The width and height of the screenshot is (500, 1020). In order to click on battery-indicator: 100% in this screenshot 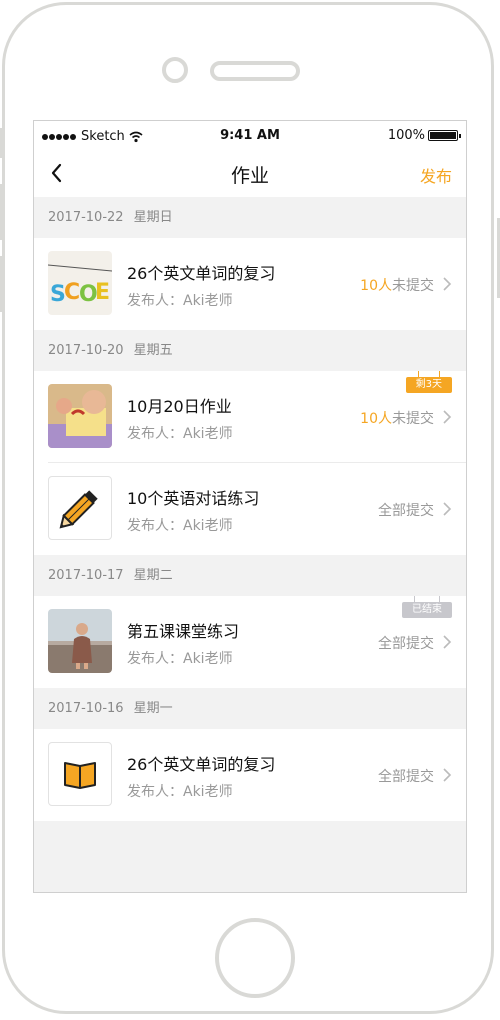, I will do `click(424, 135)`.